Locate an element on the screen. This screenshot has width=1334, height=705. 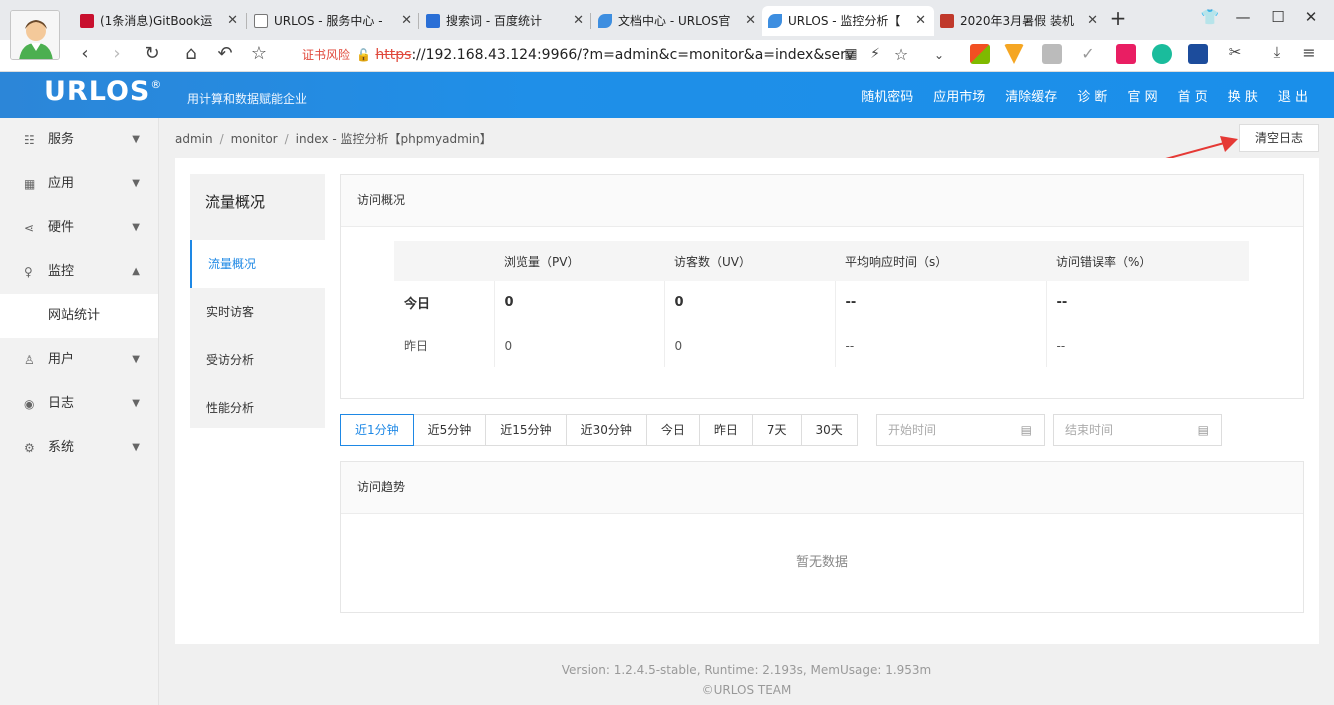
window-close-icon: ✕ is located at coordinates (1311, 17).